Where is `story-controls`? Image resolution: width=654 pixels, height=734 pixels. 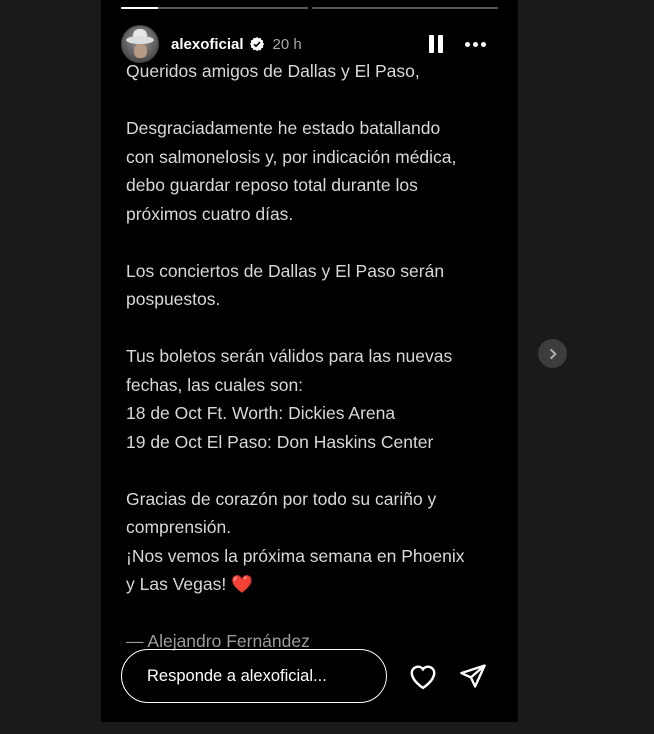 story-controls is located at coordinates (463, 44).